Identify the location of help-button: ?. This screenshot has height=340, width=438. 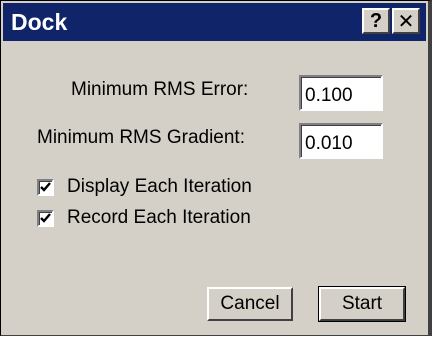
(376, 21).